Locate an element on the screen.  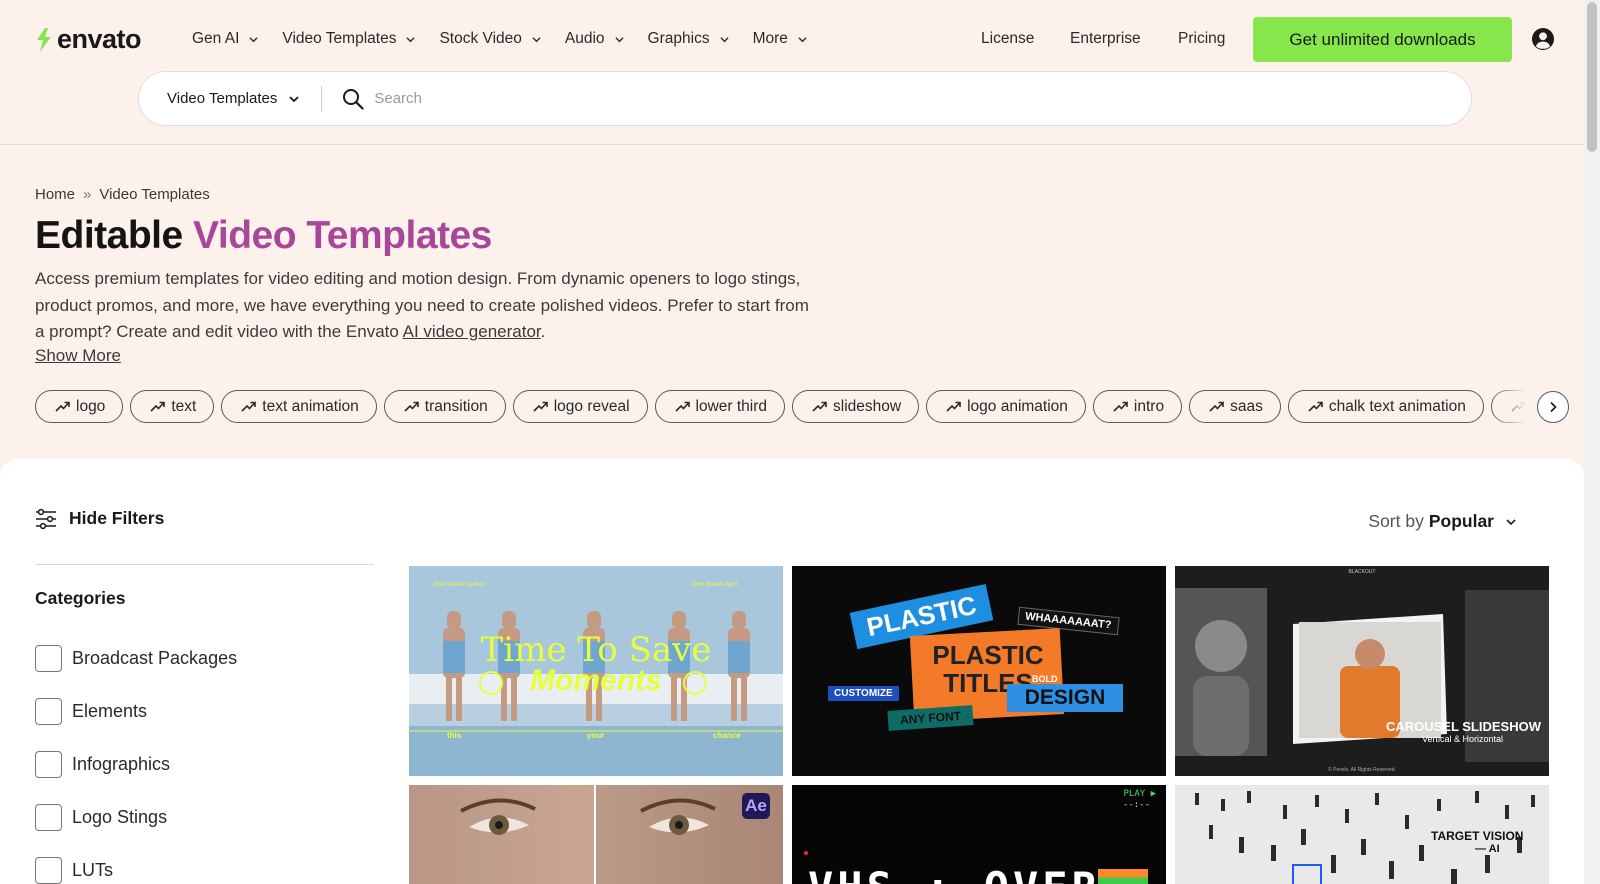
envato-leaf-icon is located at coordinates (44, 39).